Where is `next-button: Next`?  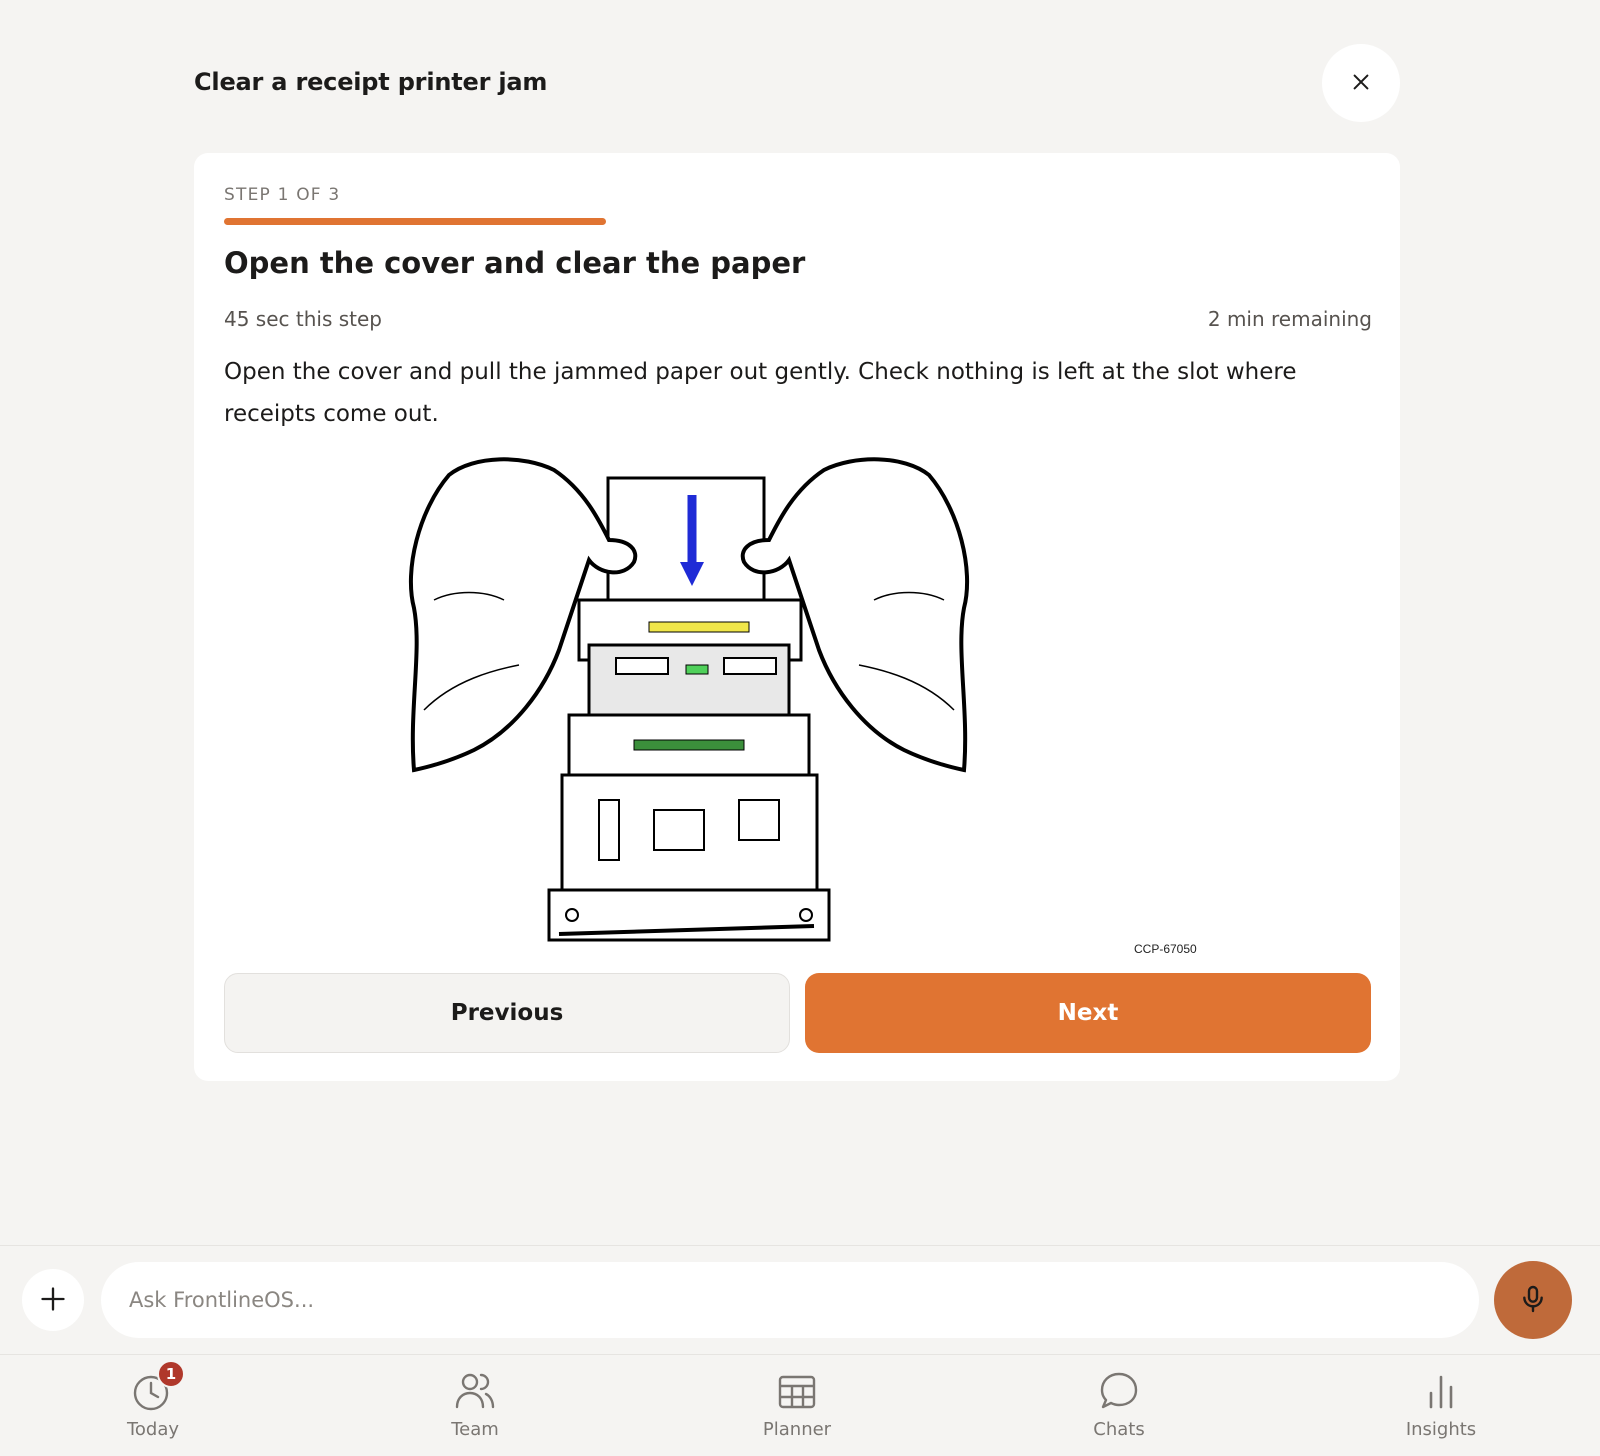
next-button: Next is located at coordinates (1088, 1013).